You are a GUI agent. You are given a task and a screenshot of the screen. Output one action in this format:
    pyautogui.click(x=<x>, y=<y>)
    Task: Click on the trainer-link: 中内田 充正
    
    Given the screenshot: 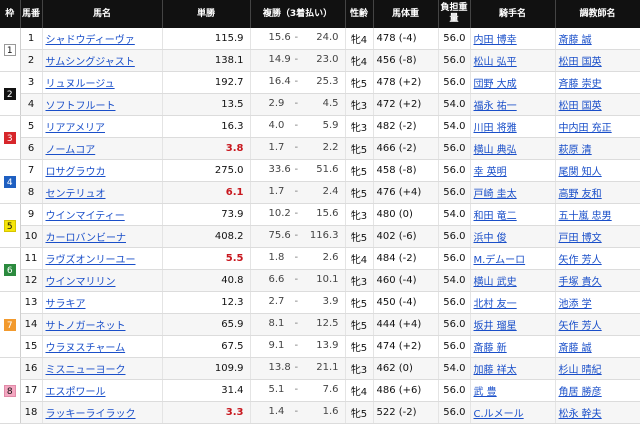 What is the action you would take?
    pyautogui.click(x=585, y=128)
    